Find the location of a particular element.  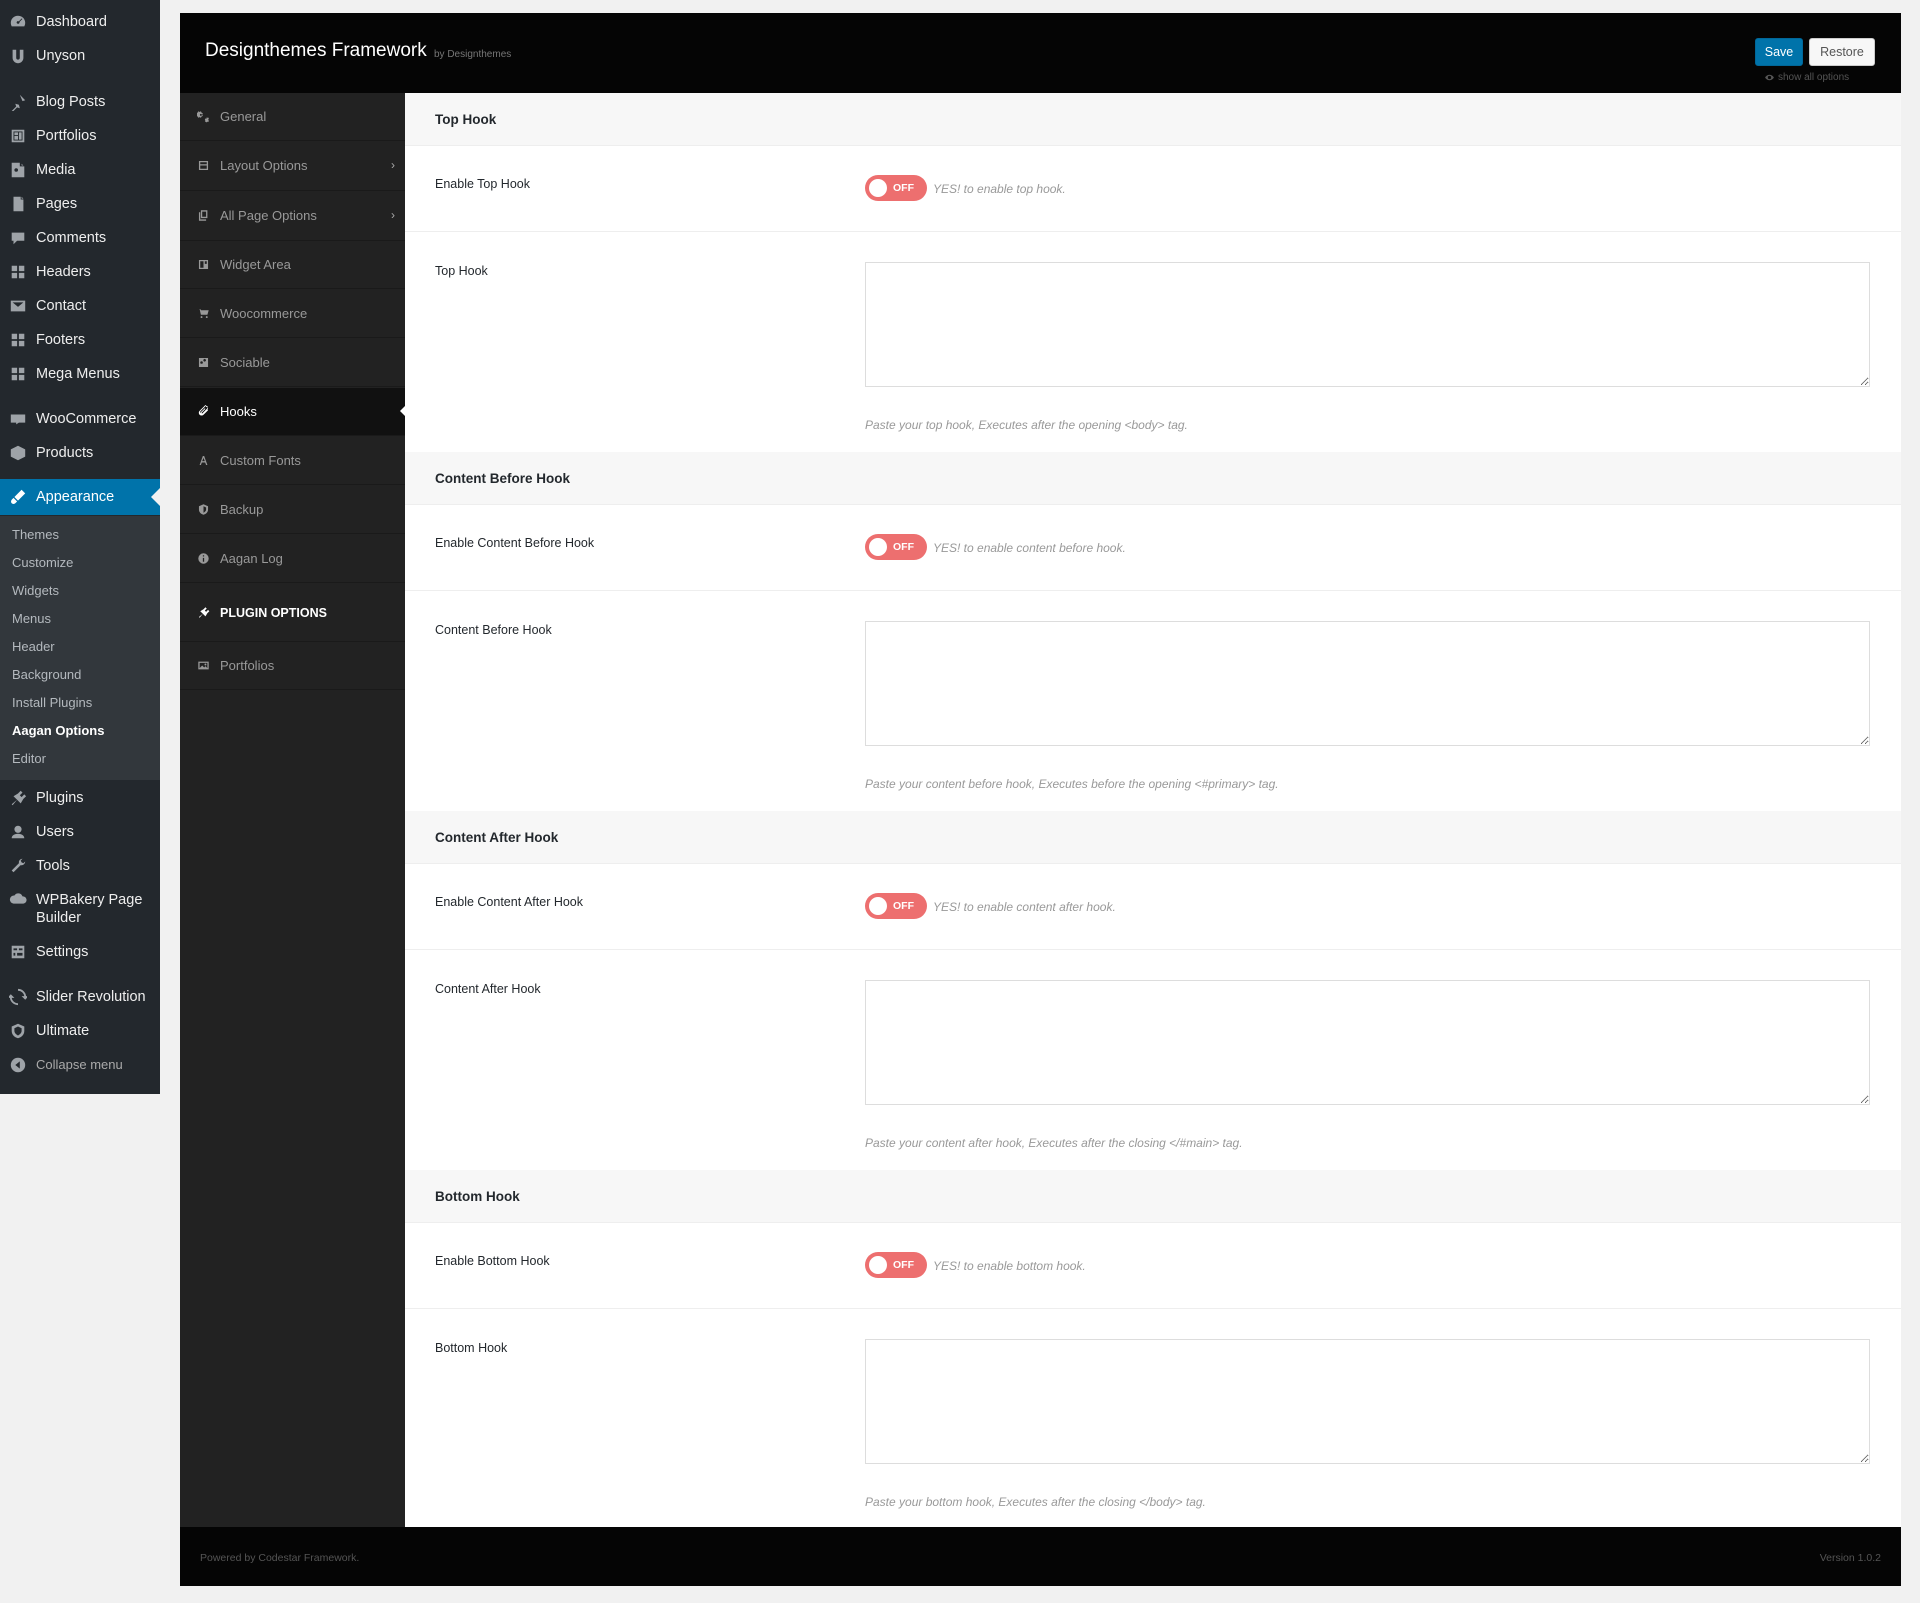

wp-menu-label: Users is located at coordinates (55, 832).